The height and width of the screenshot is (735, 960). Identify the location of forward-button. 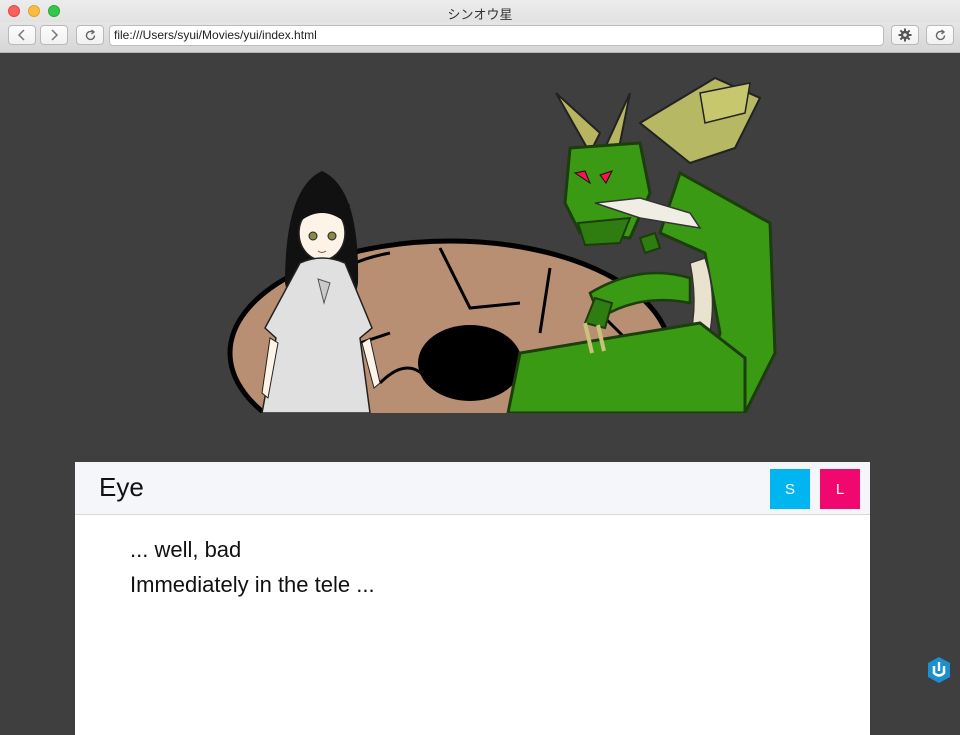
(54, 35).